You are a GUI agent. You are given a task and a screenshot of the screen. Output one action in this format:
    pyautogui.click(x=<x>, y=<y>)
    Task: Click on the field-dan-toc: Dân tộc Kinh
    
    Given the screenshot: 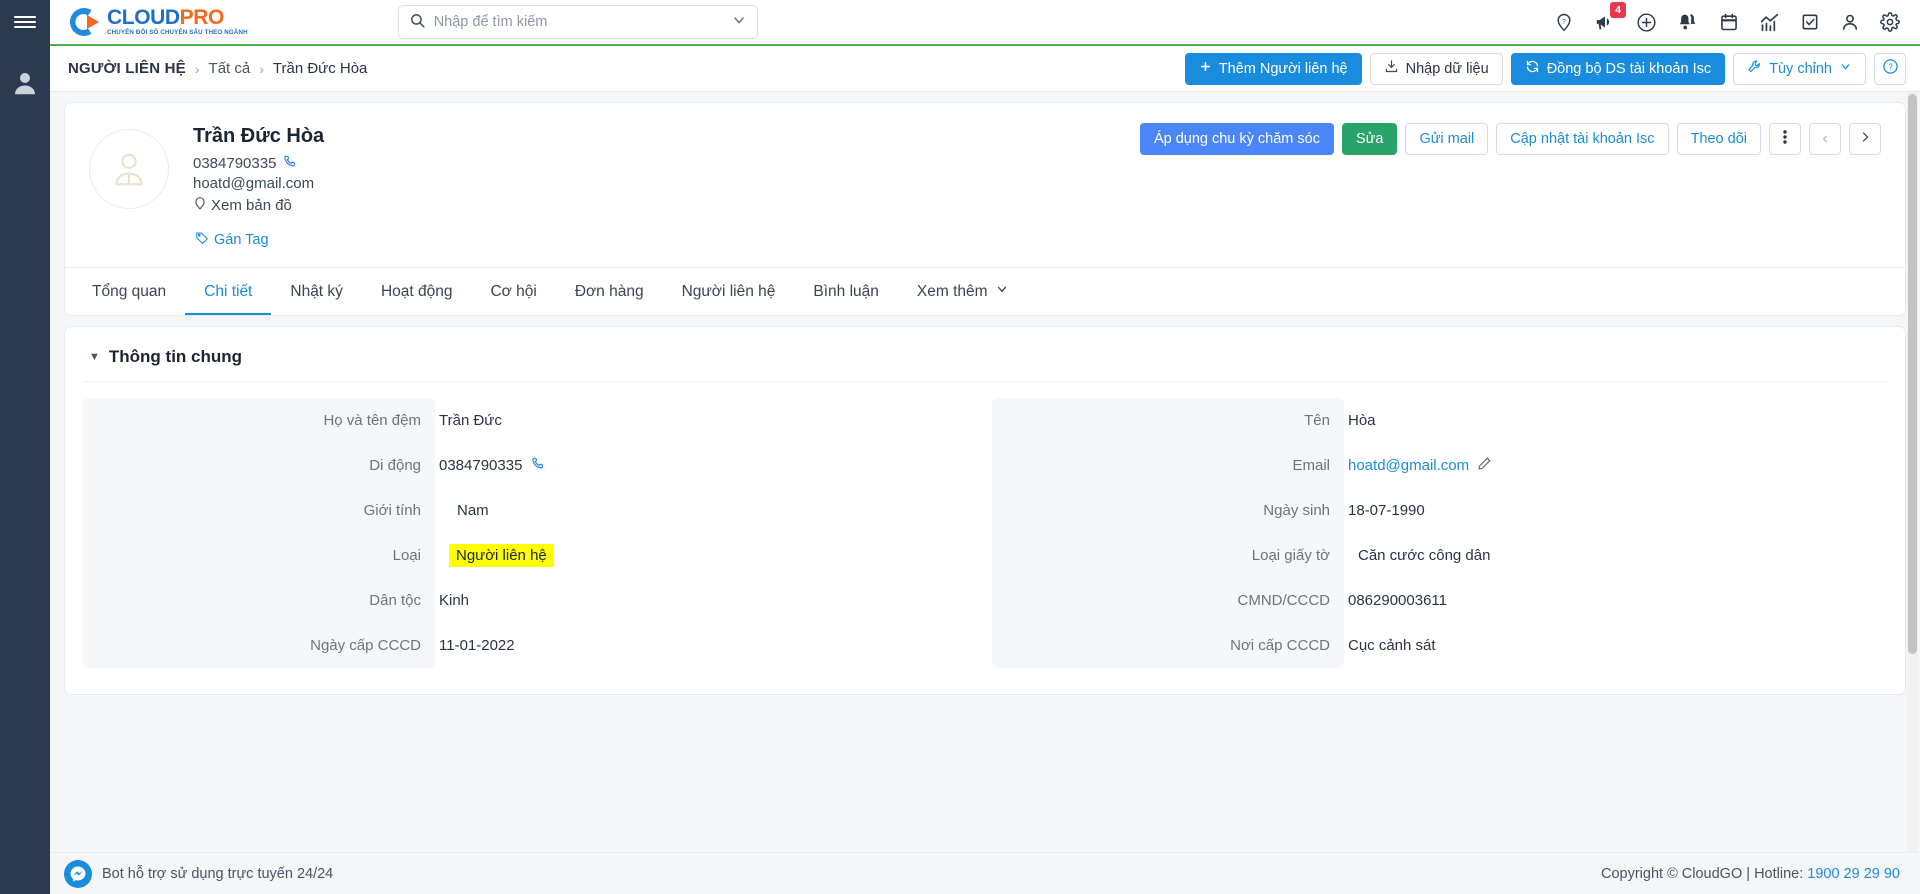 What is the action you would take?
    pyautogui.click(x=530, y=600)
    